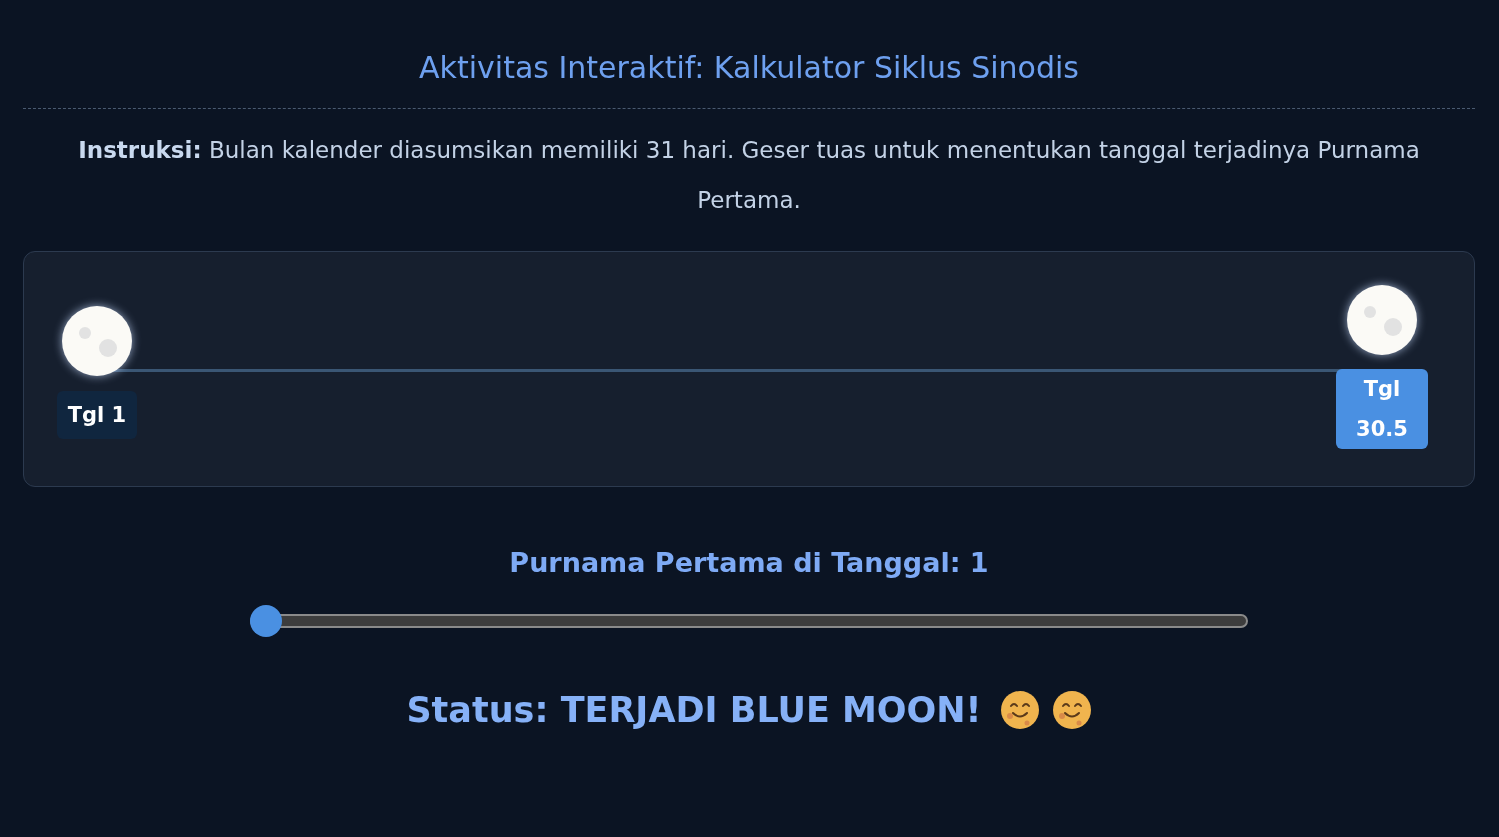  I want to click on date-label: Tgl 30.5, so click(1382, 409).